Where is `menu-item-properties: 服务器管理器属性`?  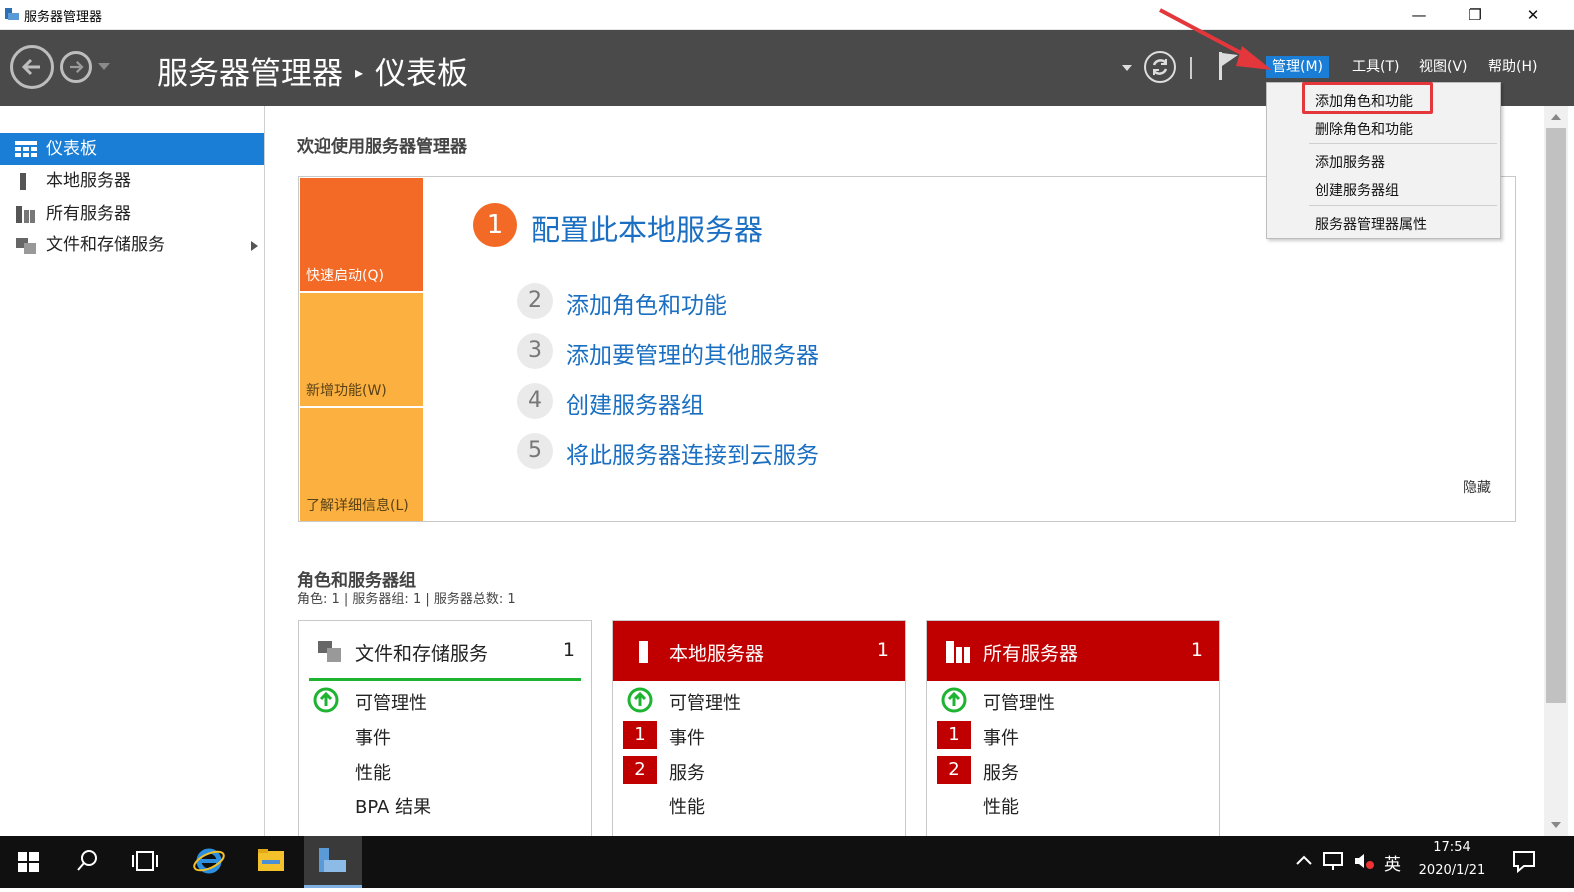
menu-item-properties: 服务器管理器属性 is located at coordinates (1371, 224).